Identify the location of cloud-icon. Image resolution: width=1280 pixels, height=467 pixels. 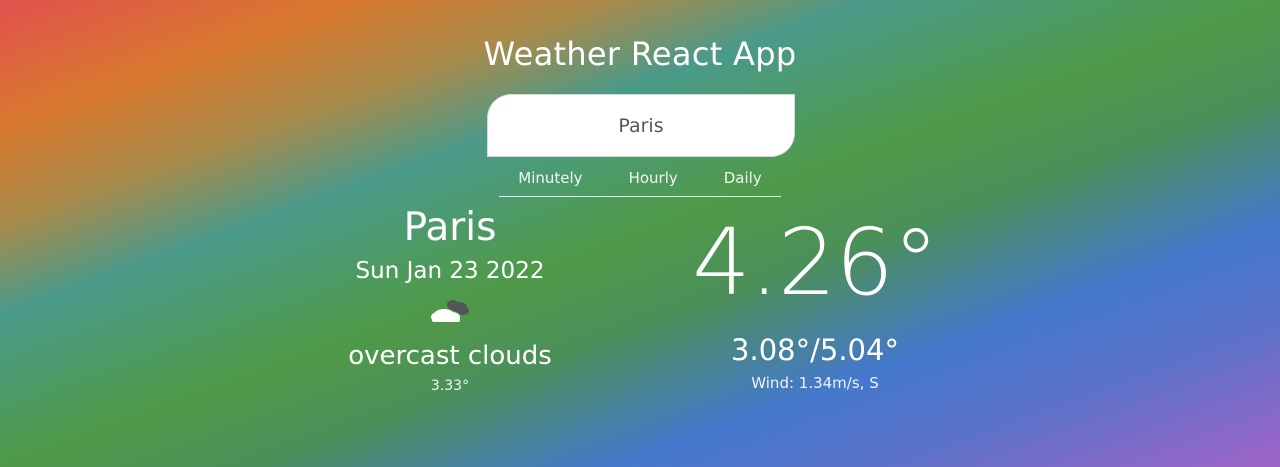
(450, 310).